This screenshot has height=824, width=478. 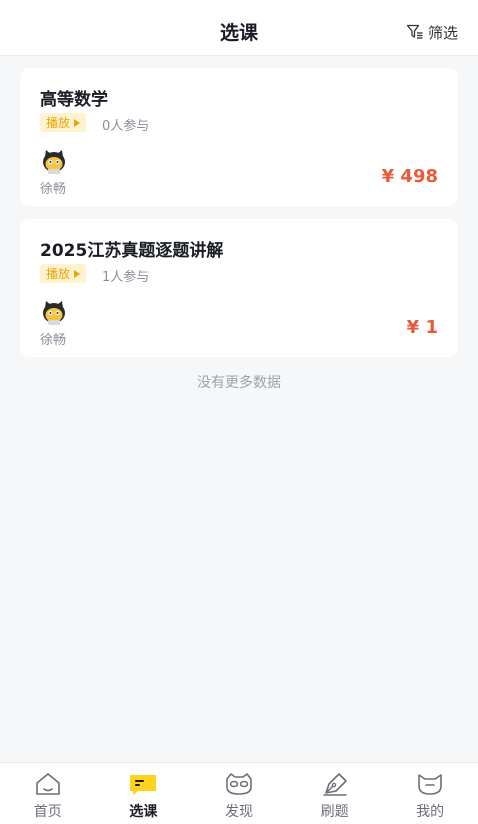 I want to click on course-title: 2025江苏真题逐题讲解, so click(x=132, y=251).